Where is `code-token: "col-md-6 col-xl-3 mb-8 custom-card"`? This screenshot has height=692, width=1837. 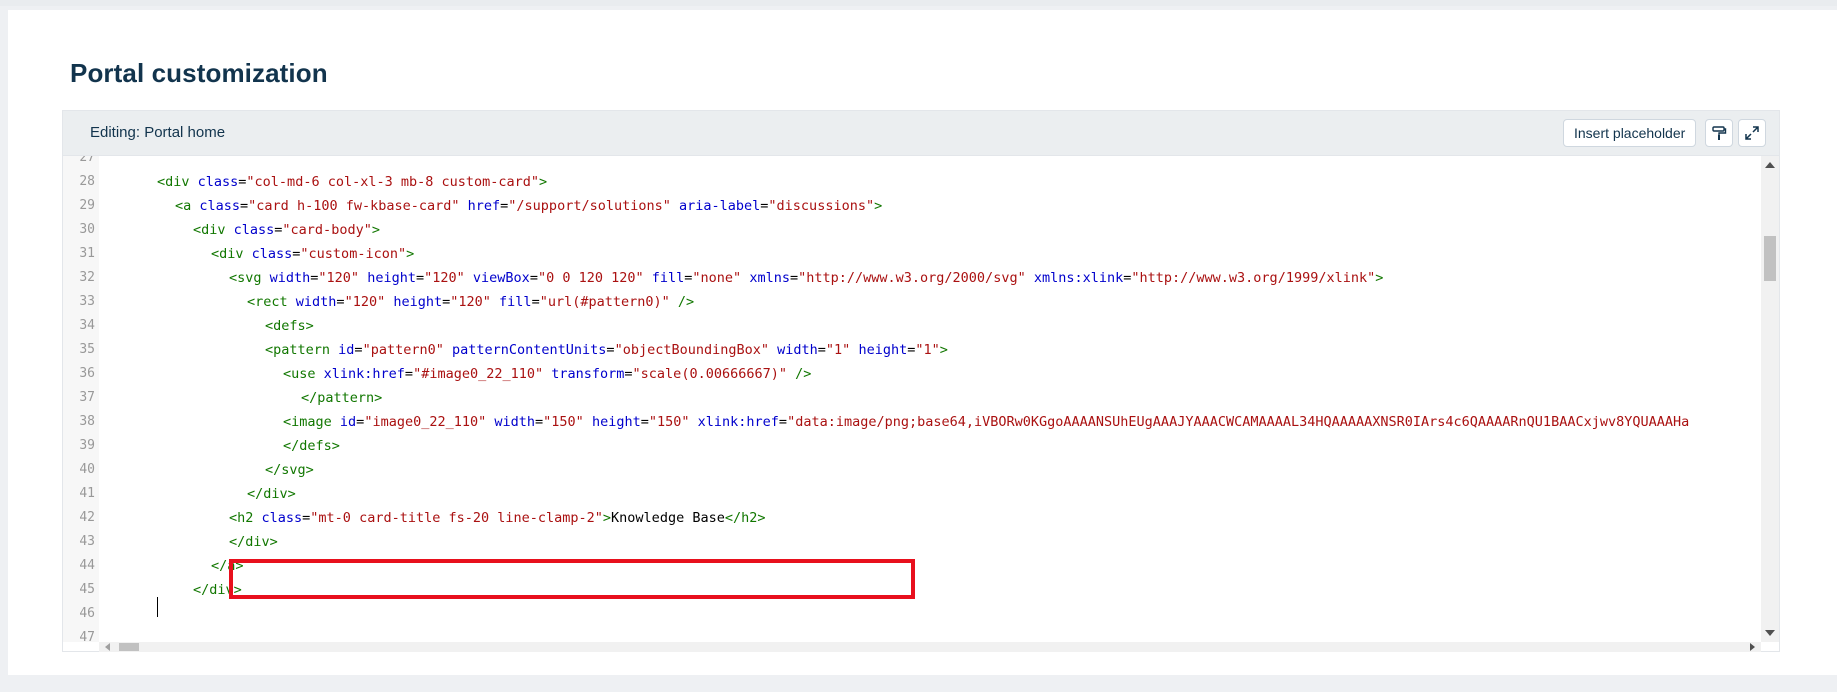 code-token: "col-md-6 col-xl-3 mb-8 custom-card" is located at coordinates (393, 182).